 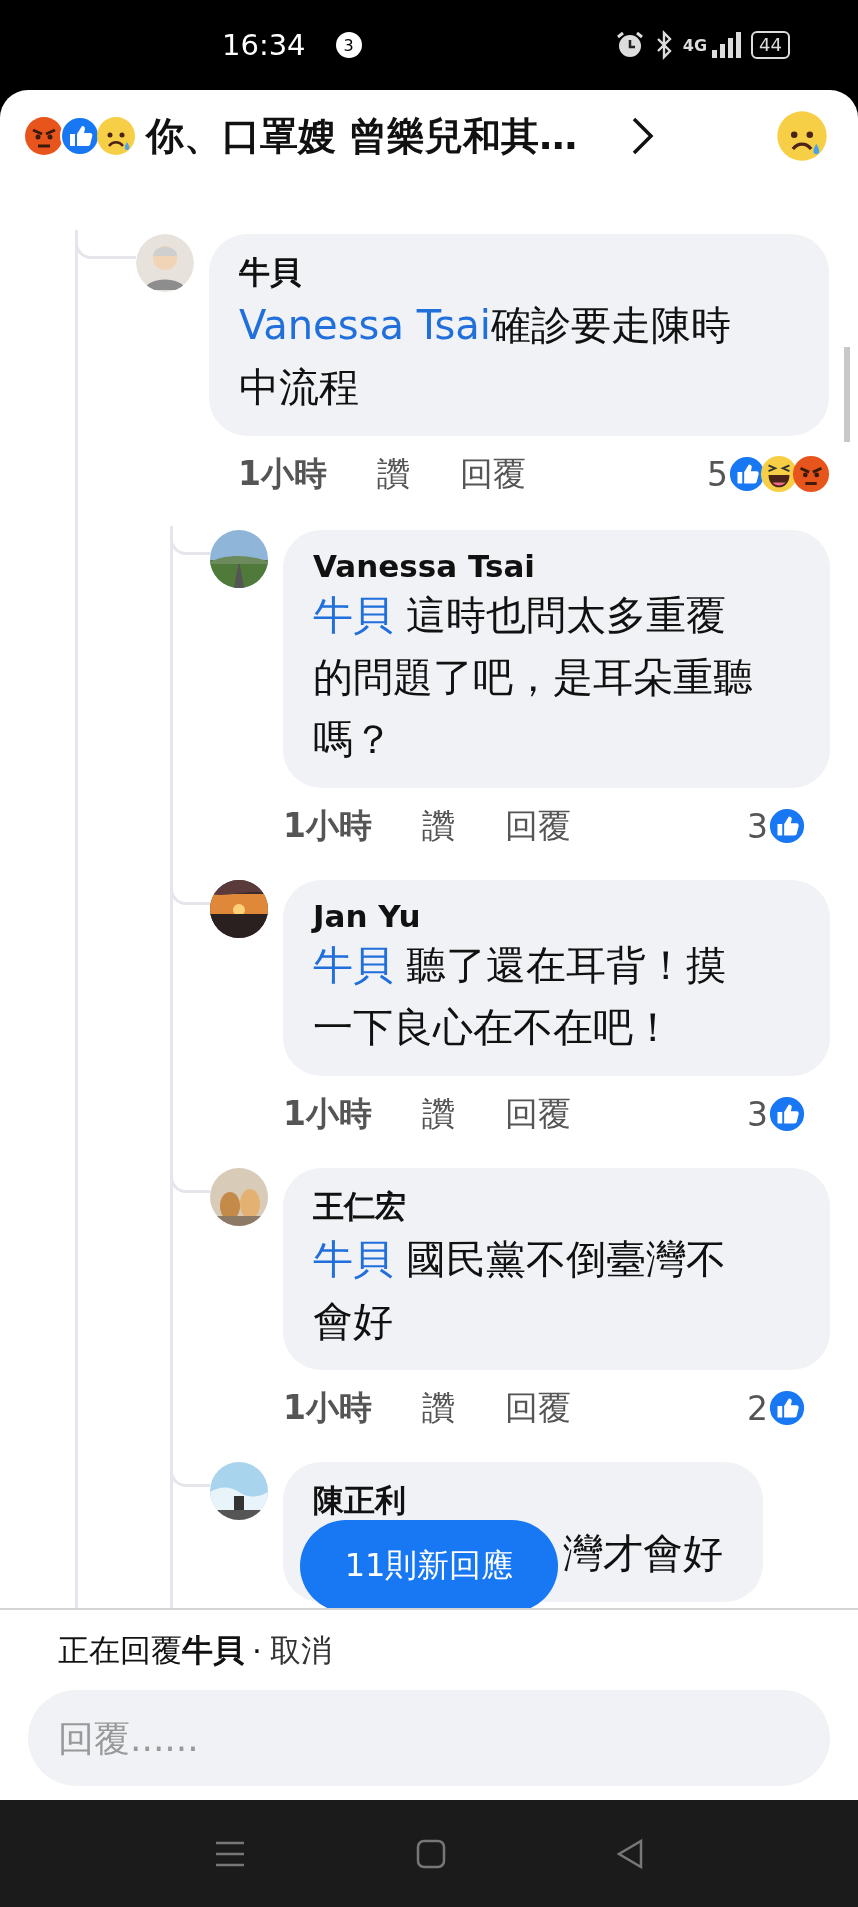 I want to click on scrollbar, so click(x=847, y=394).